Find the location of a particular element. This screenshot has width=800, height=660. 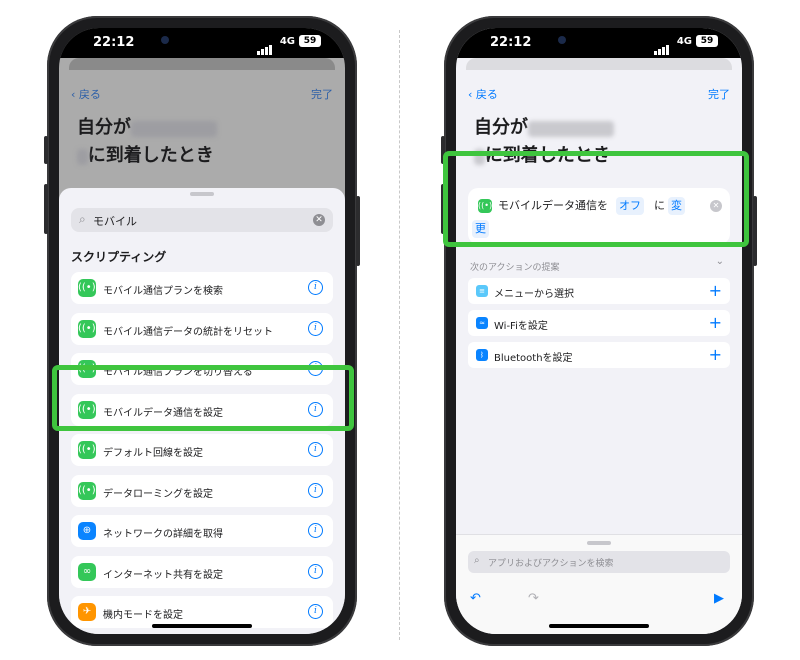

highlight-box-right is located at coordinates (596, 199).